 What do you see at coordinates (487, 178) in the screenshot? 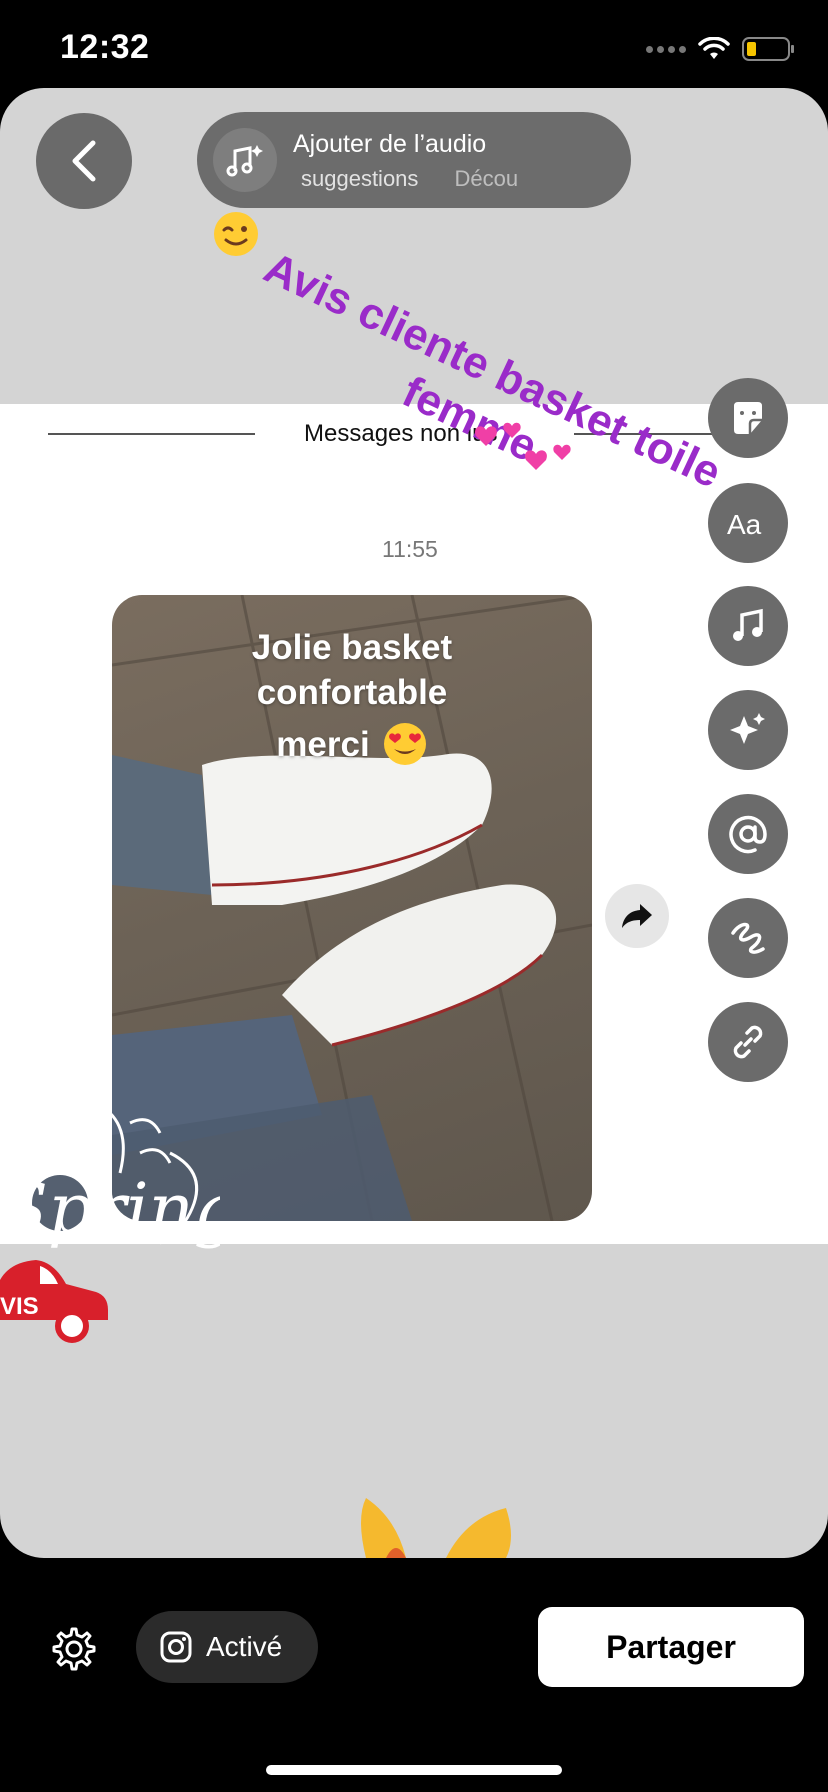
I see `audio-tab-discover: Décou` at bounding box center [487, 178].